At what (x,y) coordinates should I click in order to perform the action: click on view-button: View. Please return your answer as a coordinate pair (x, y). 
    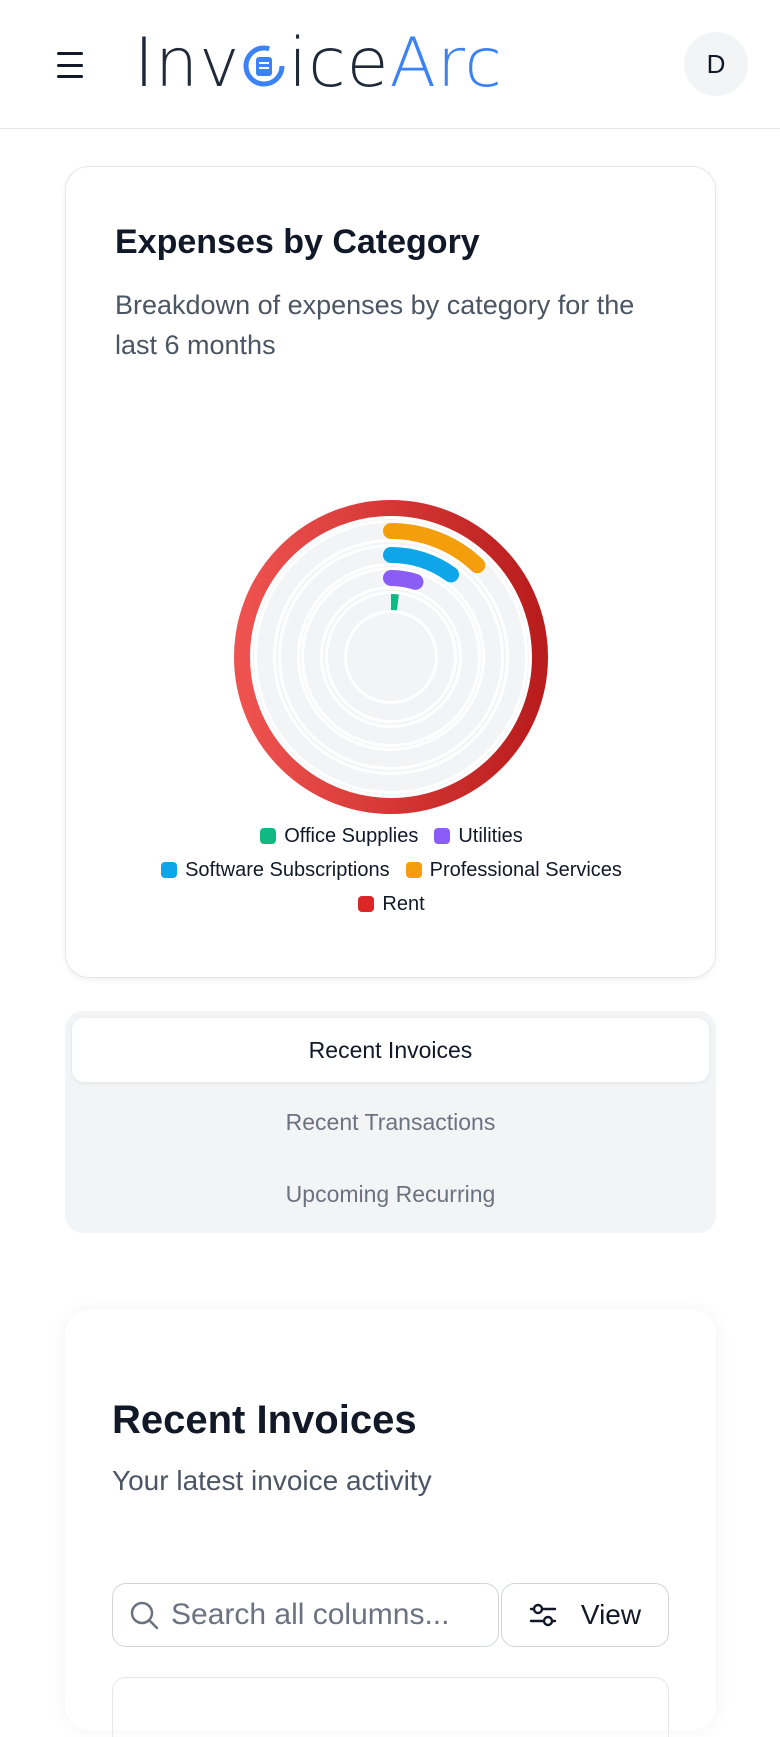
    Looking at the image, I should click on (585, 1615).